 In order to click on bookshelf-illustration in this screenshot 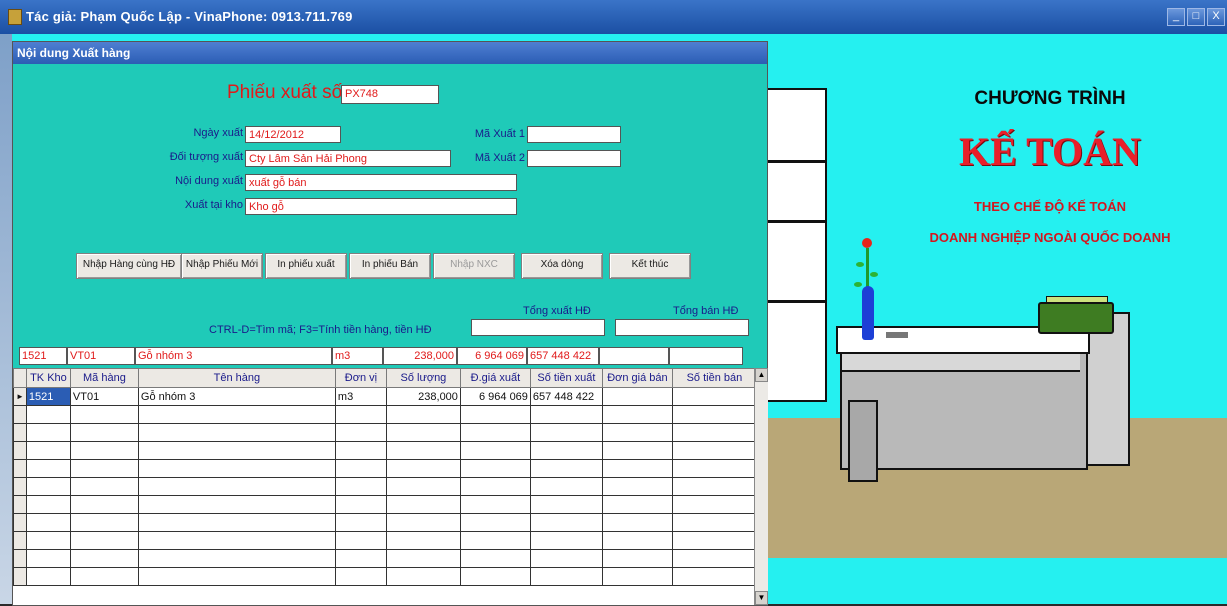, I will do `click(796, 245)`.